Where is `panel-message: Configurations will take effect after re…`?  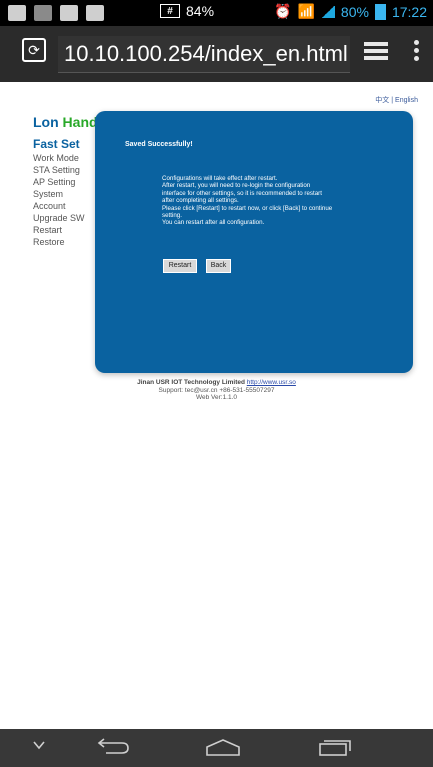
panel-message: Configurations will take effect after re… is located at coordinates (262, 201).